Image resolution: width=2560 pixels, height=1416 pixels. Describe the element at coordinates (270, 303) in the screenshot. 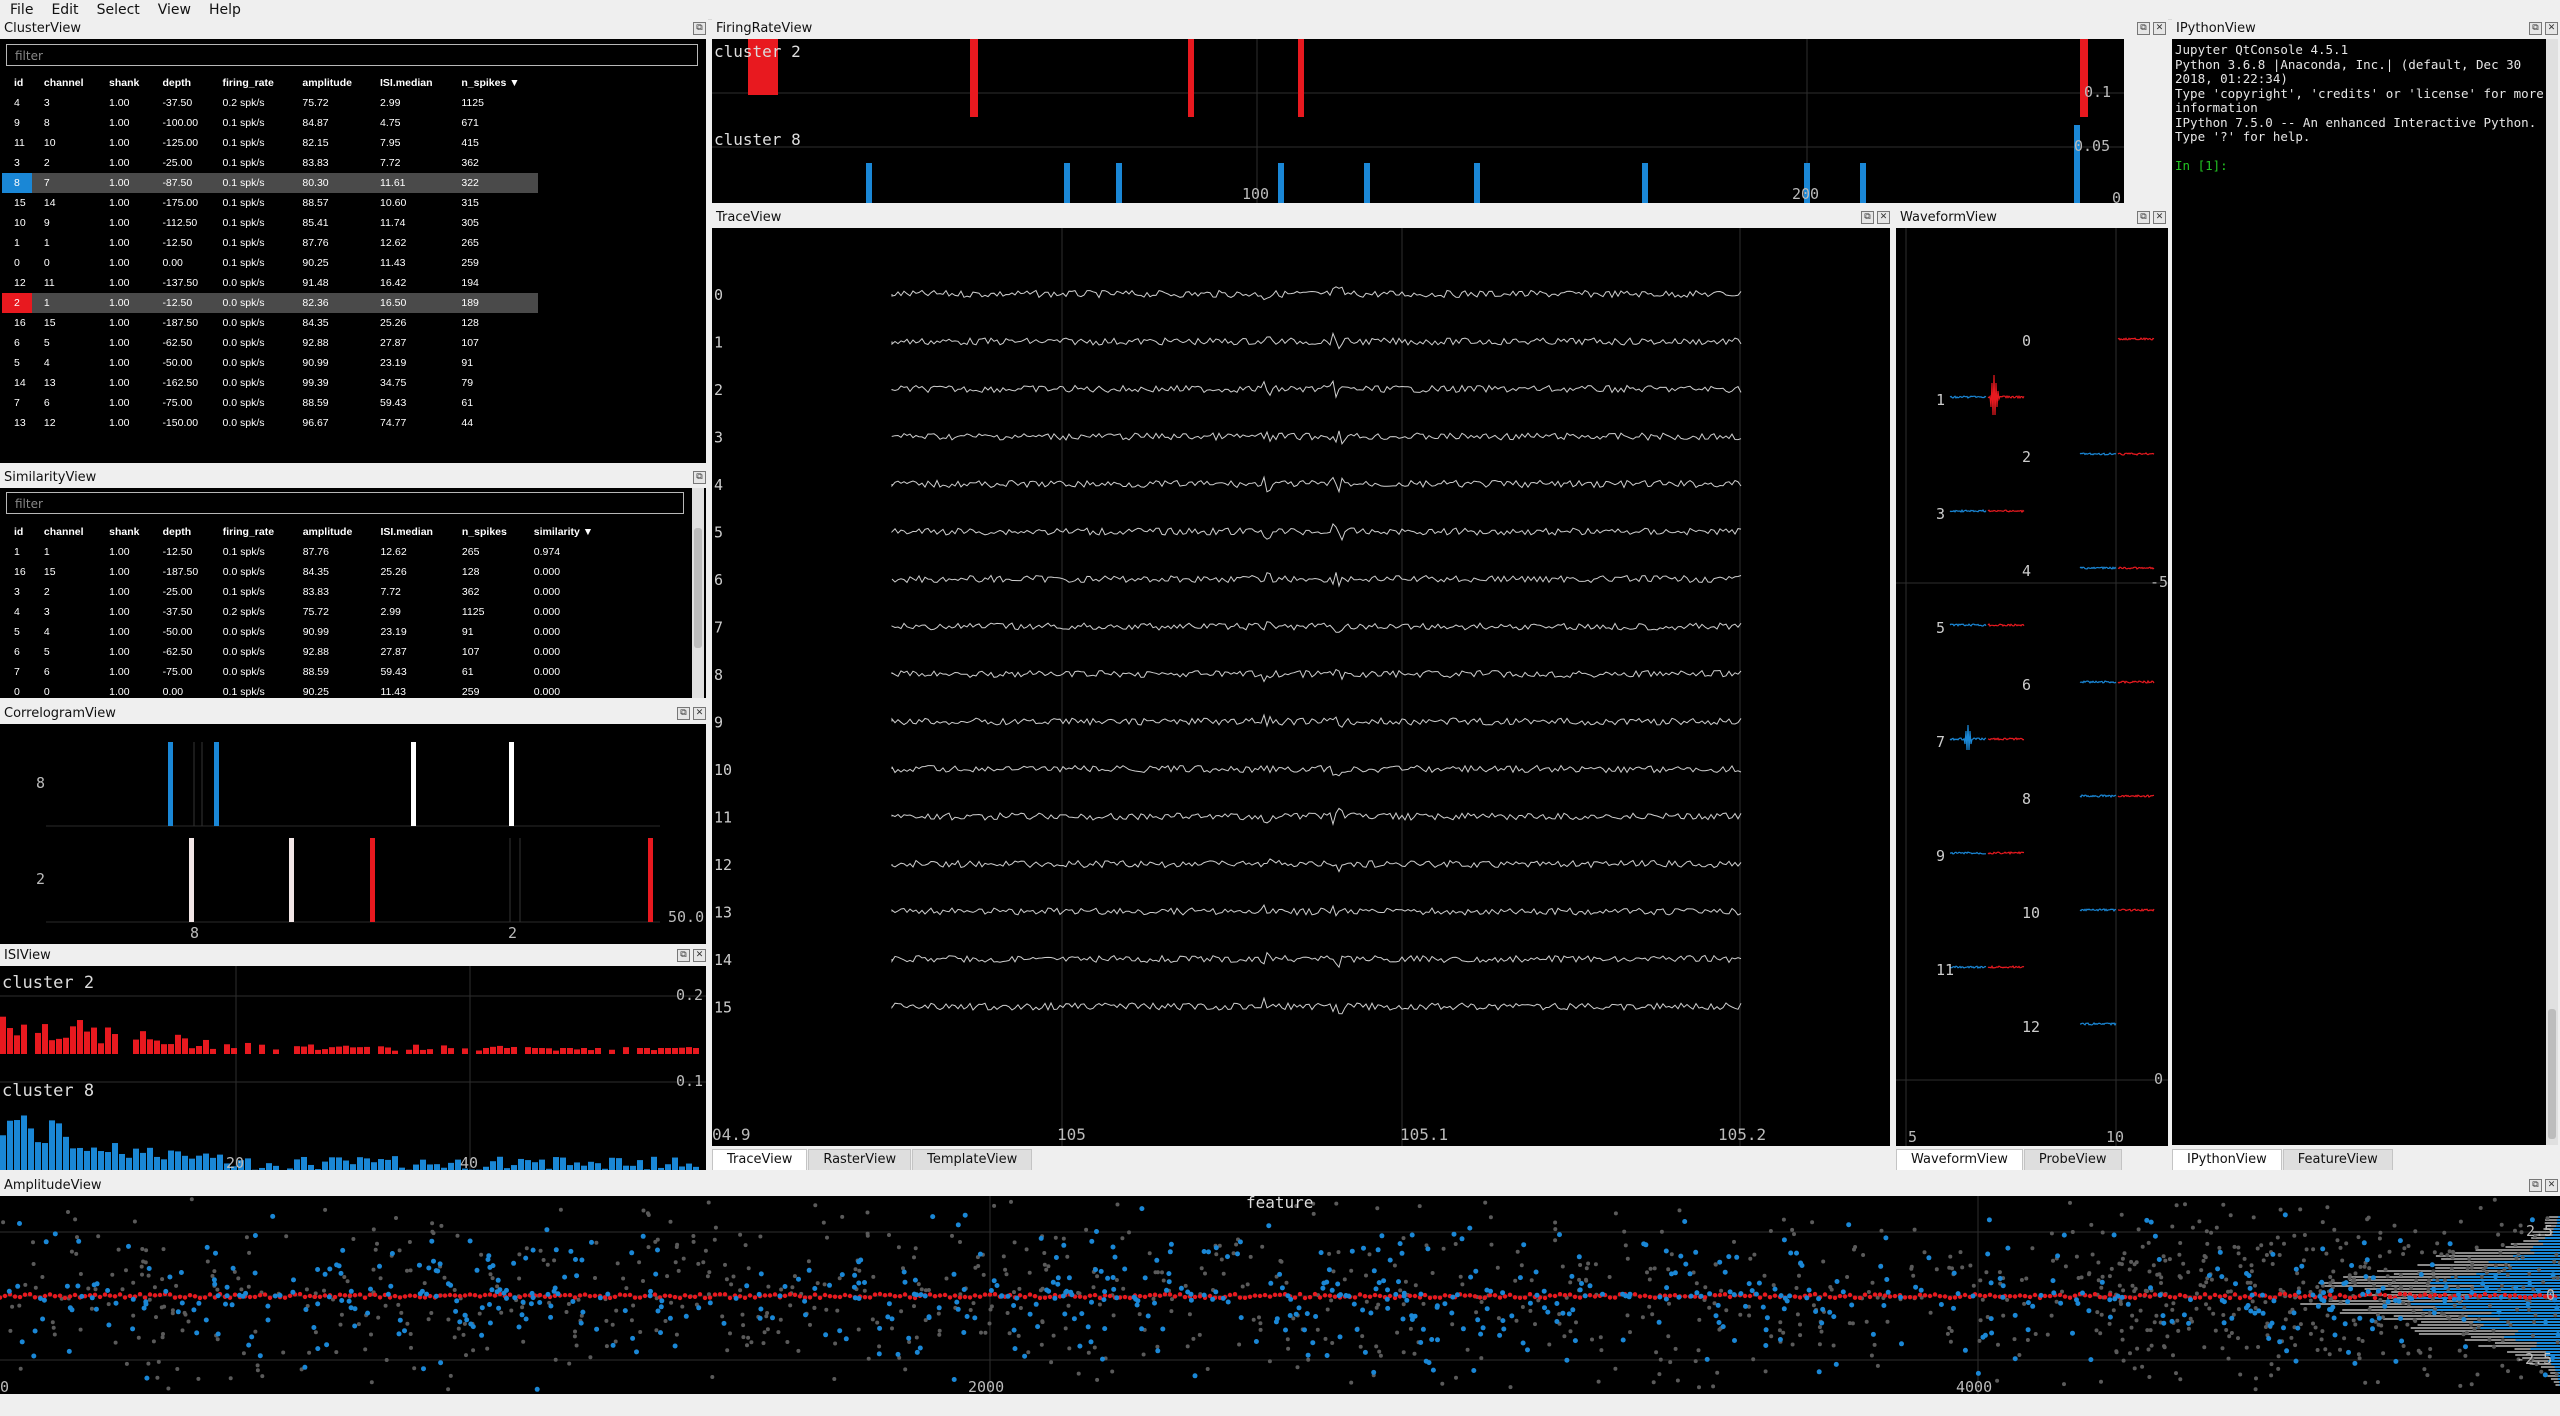

I see `table-row: 2 1 1.00 -12.50 0.0 spk/s 82.36 16.50 189` at that location.